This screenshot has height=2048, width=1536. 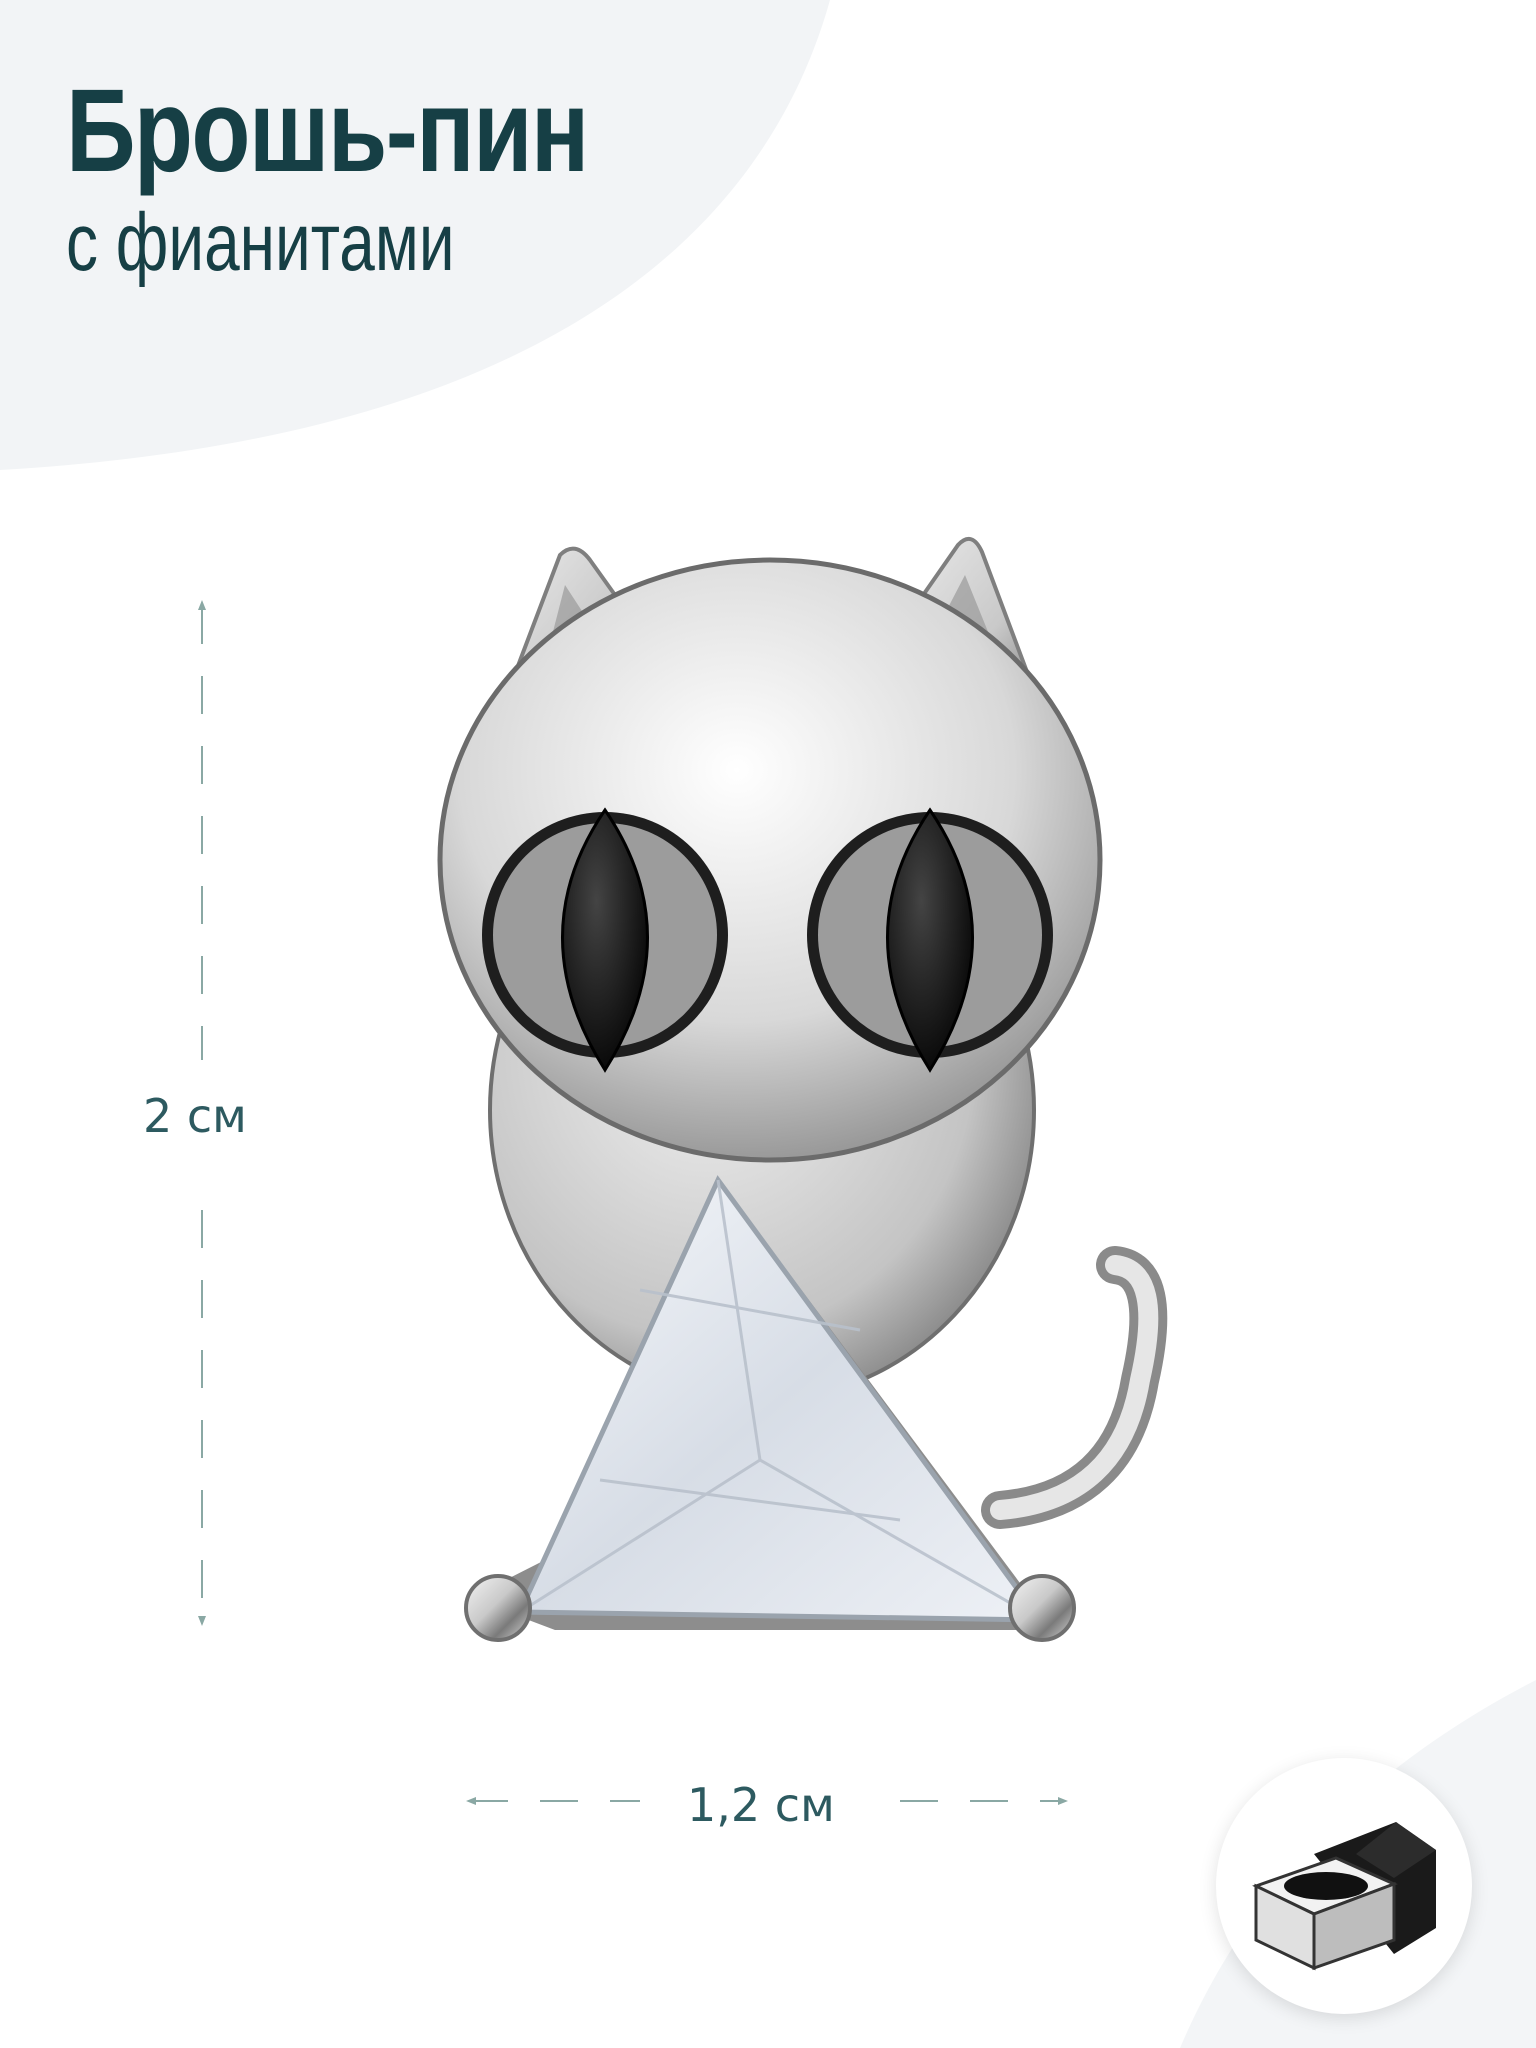 I want to click on gift-box-icon, so click(x=1344, y=1896).